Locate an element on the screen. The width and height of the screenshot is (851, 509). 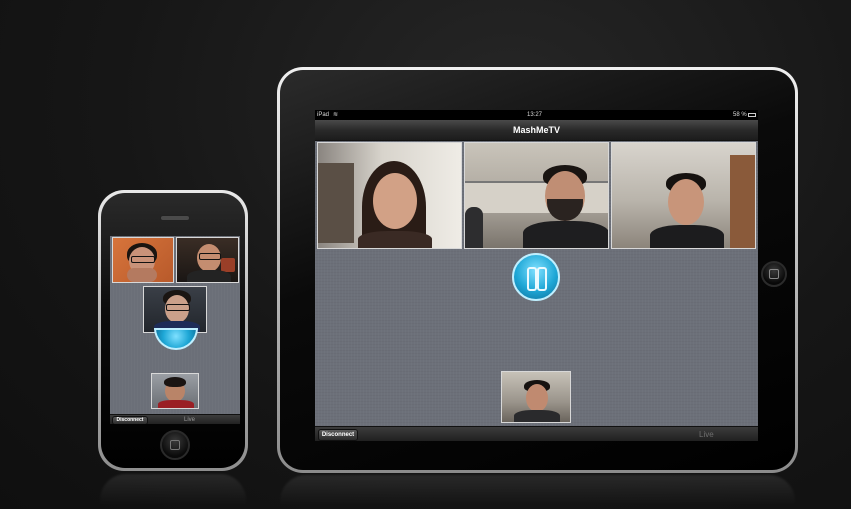
iphone-reflection is located at coordinates (173, 491).